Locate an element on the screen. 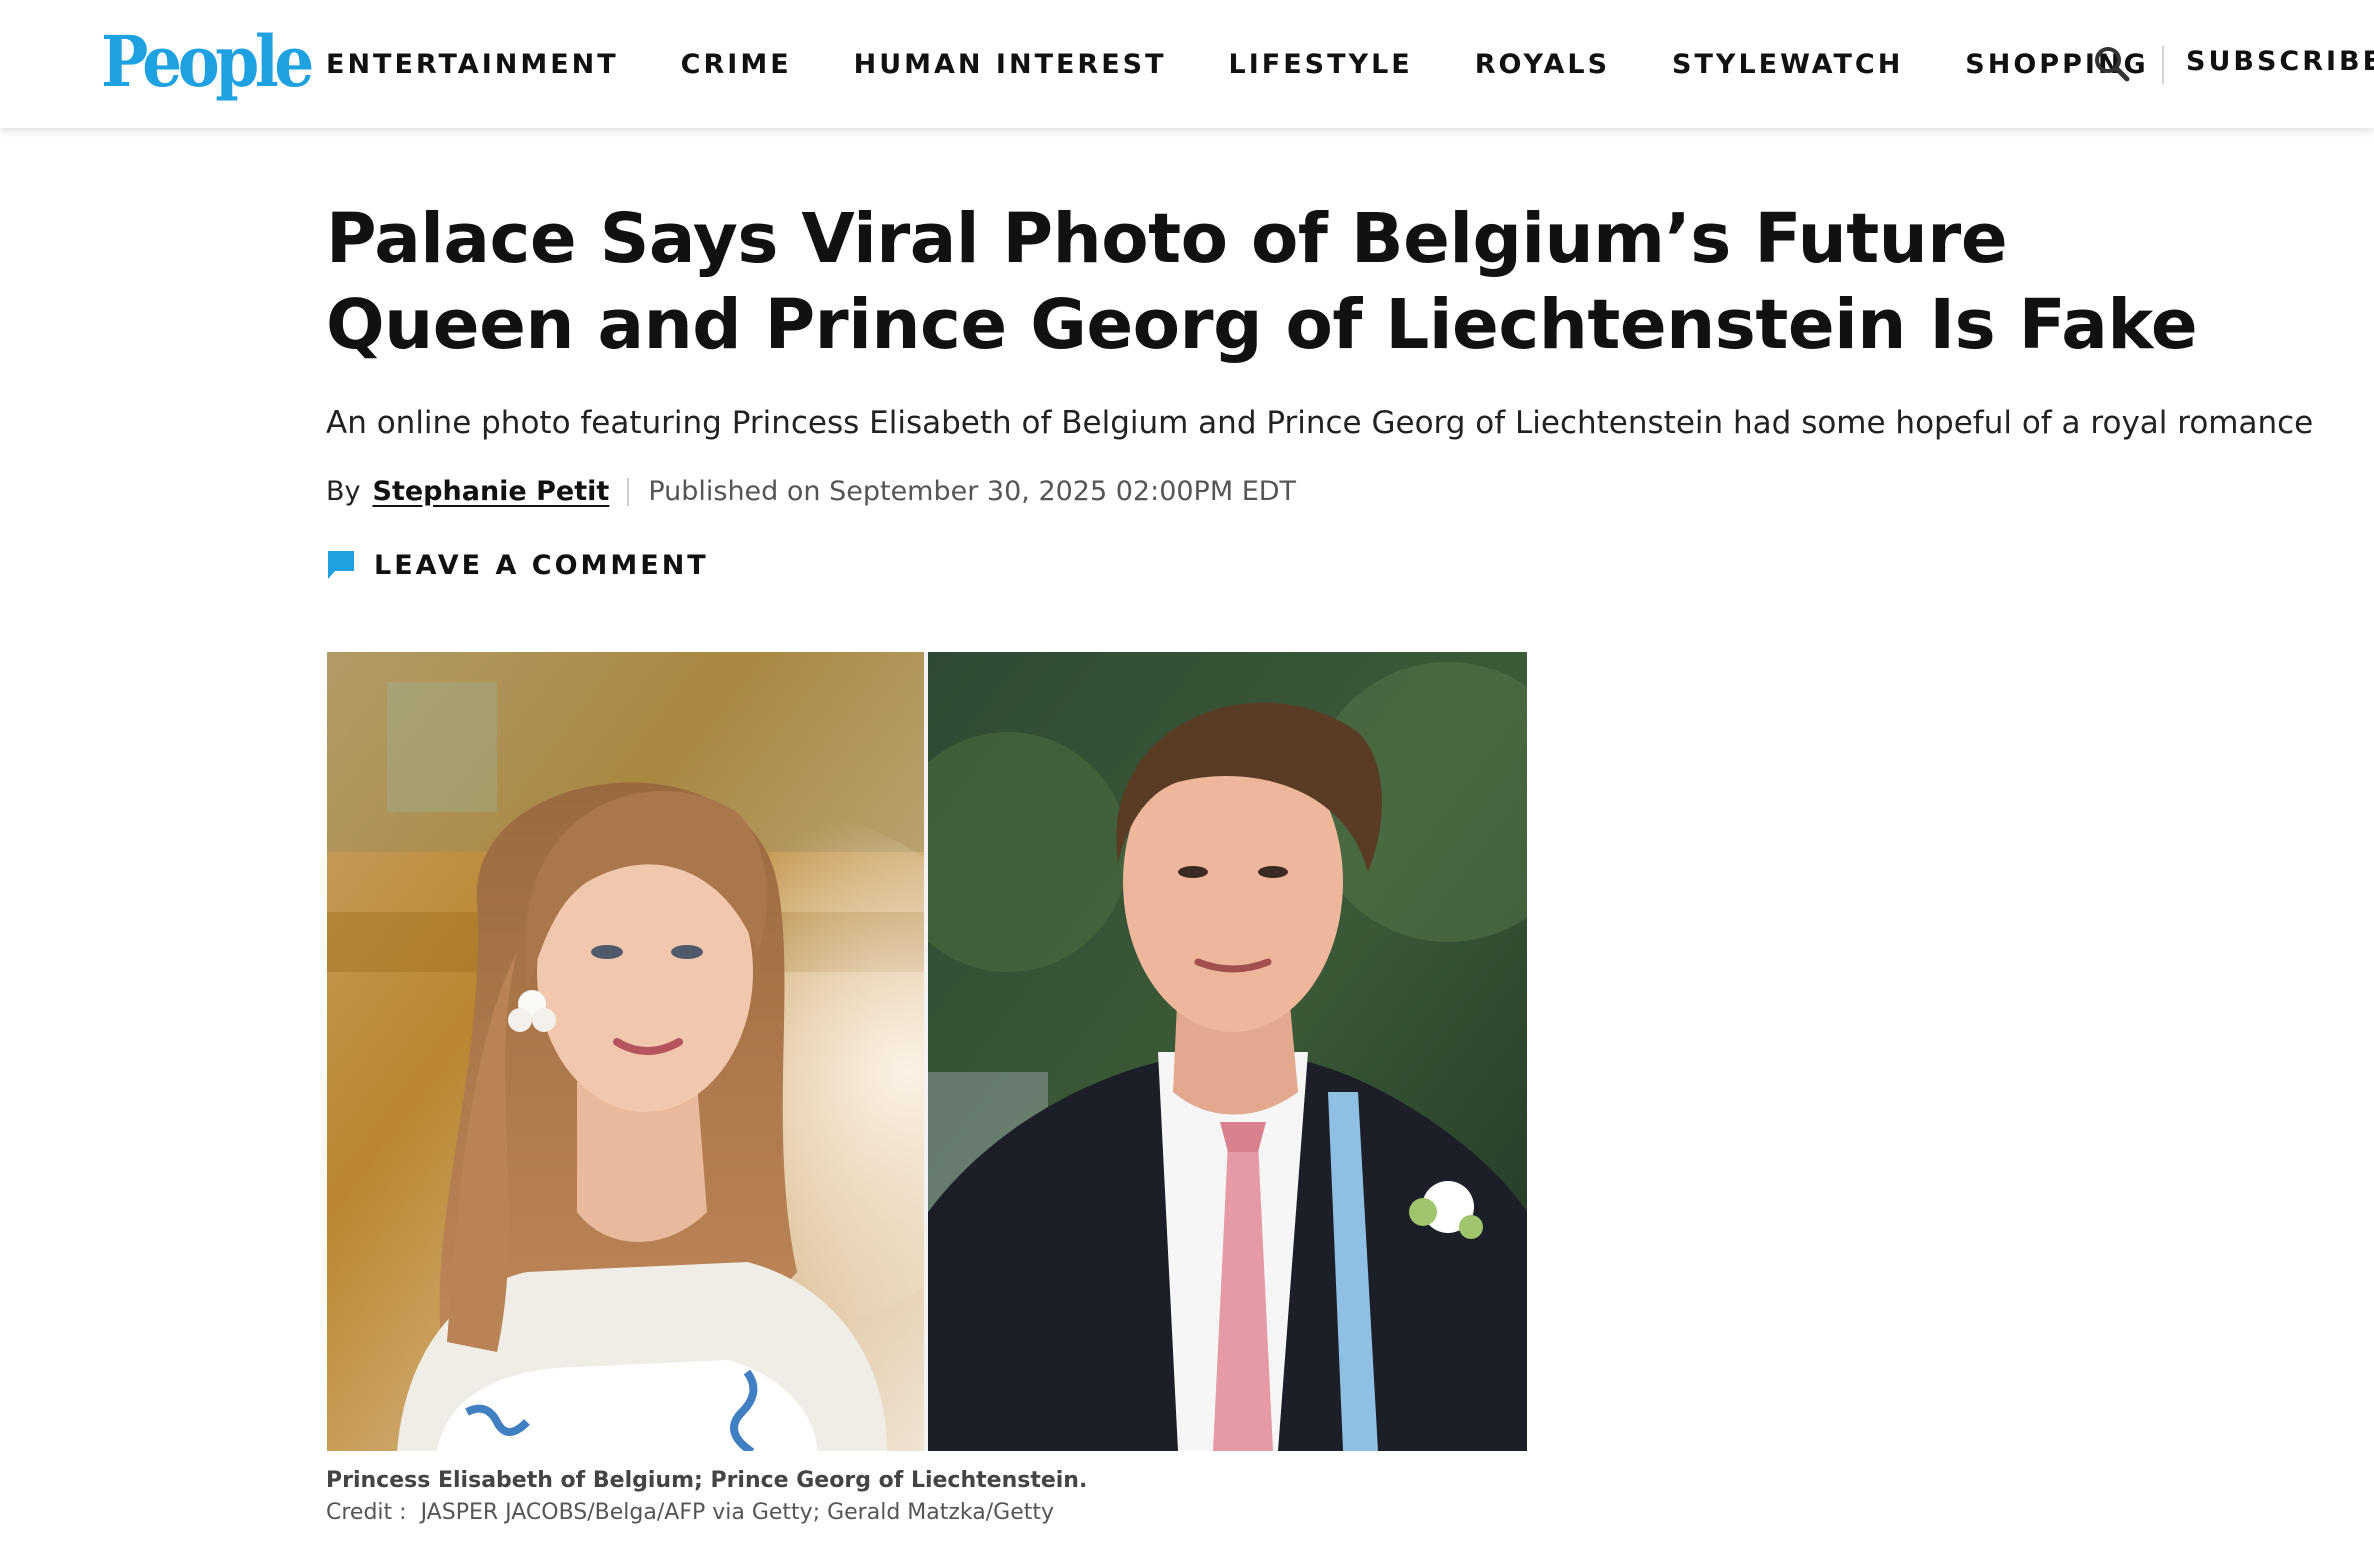  nav-item-human-interest: HUMAN INTEREST is located at coordinates (1010, 64).